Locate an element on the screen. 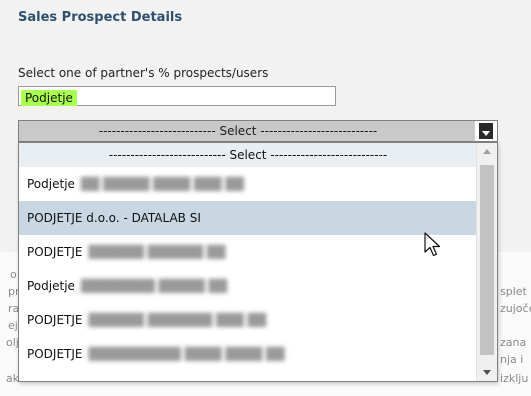 The width and height of the screenshot is (531, 396). dropdown-option: Podjetje ██ █████ ████ ███ ██ is located at coordinates (248, 184).